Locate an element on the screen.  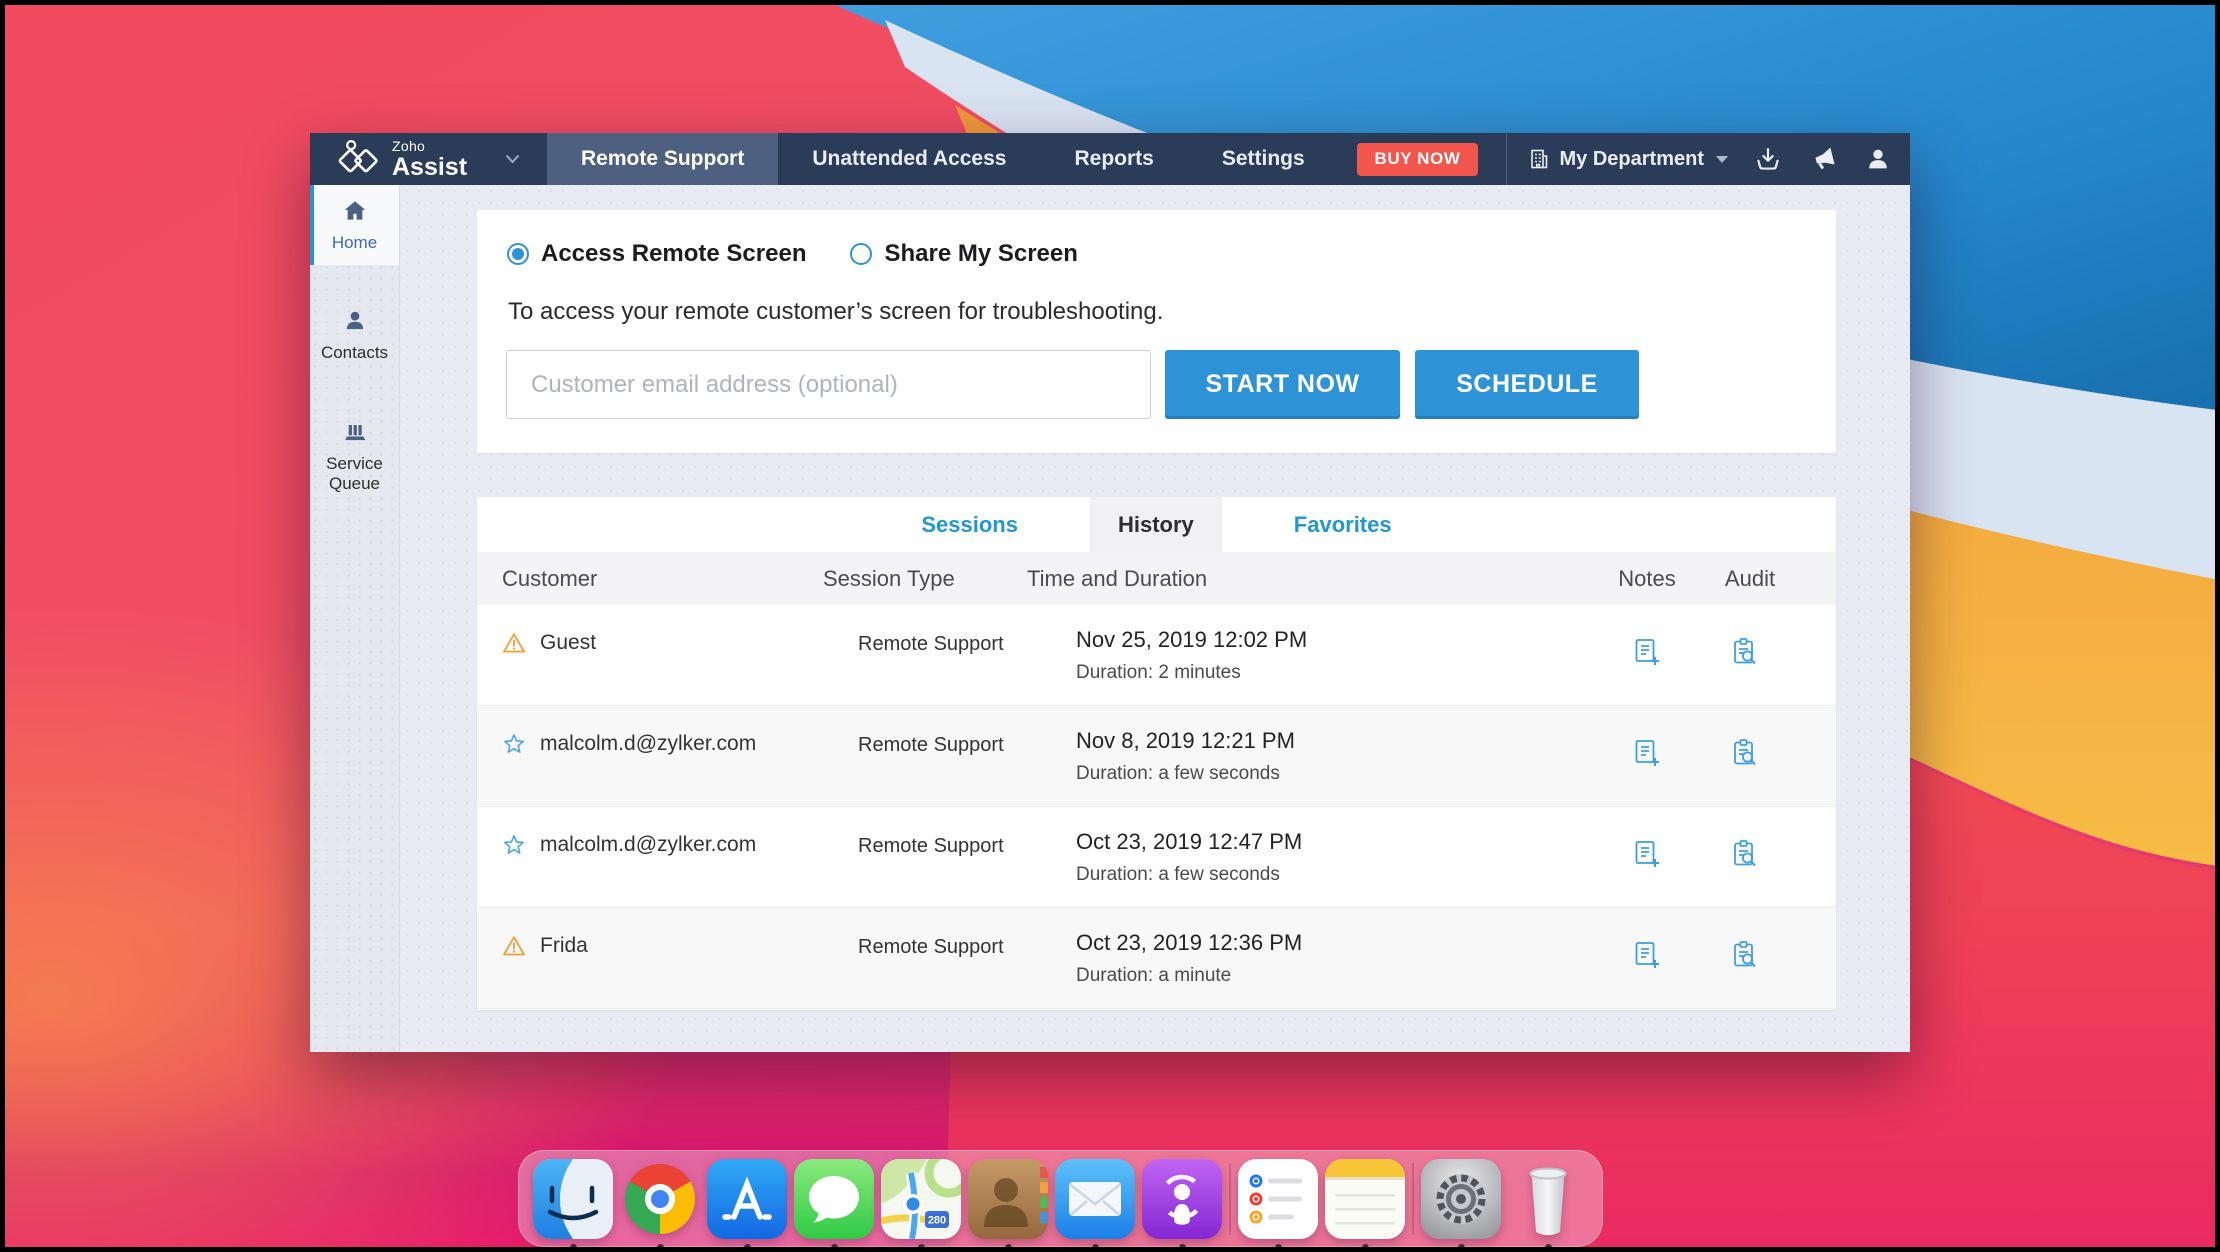
tab-history: History is located at coordinates (1155, 524).